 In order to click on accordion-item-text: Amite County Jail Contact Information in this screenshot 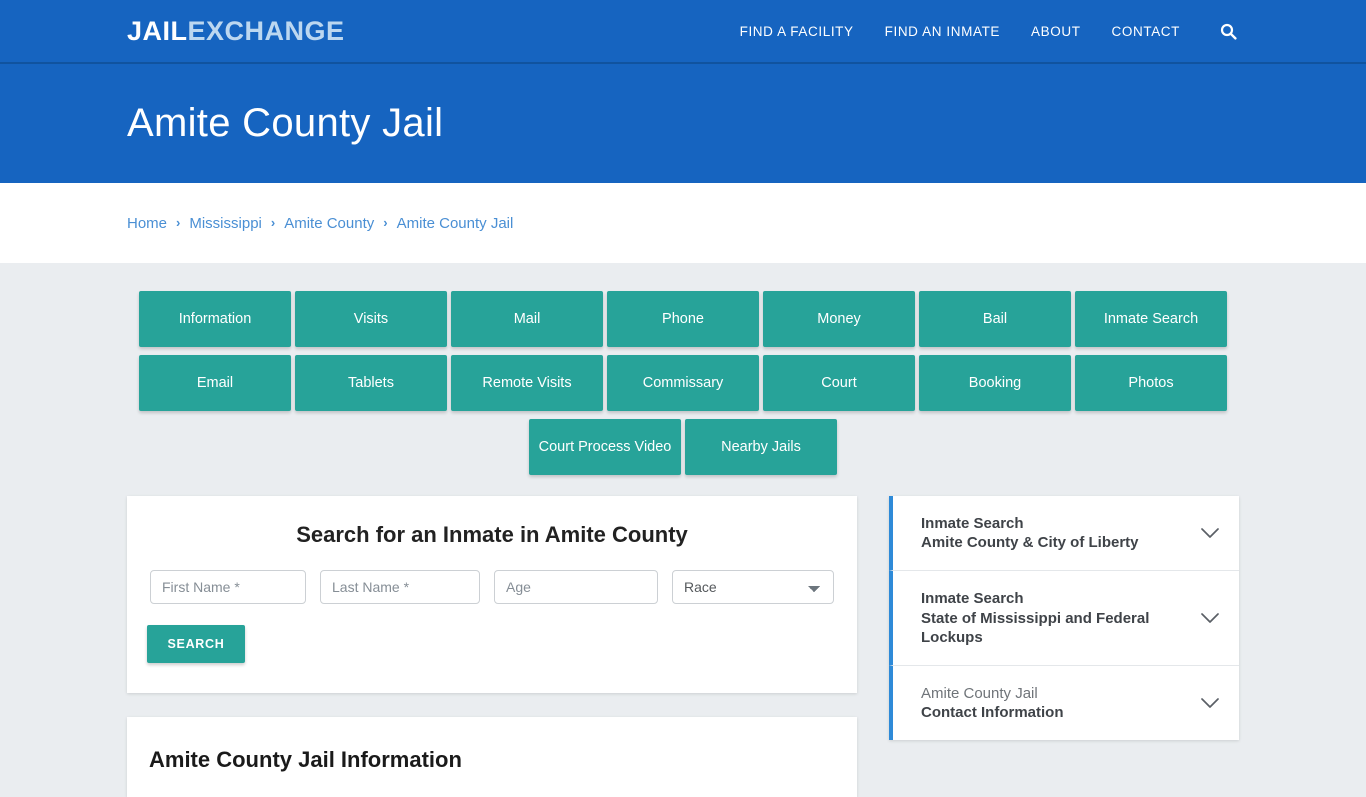, I will do `click(992, 703)`.